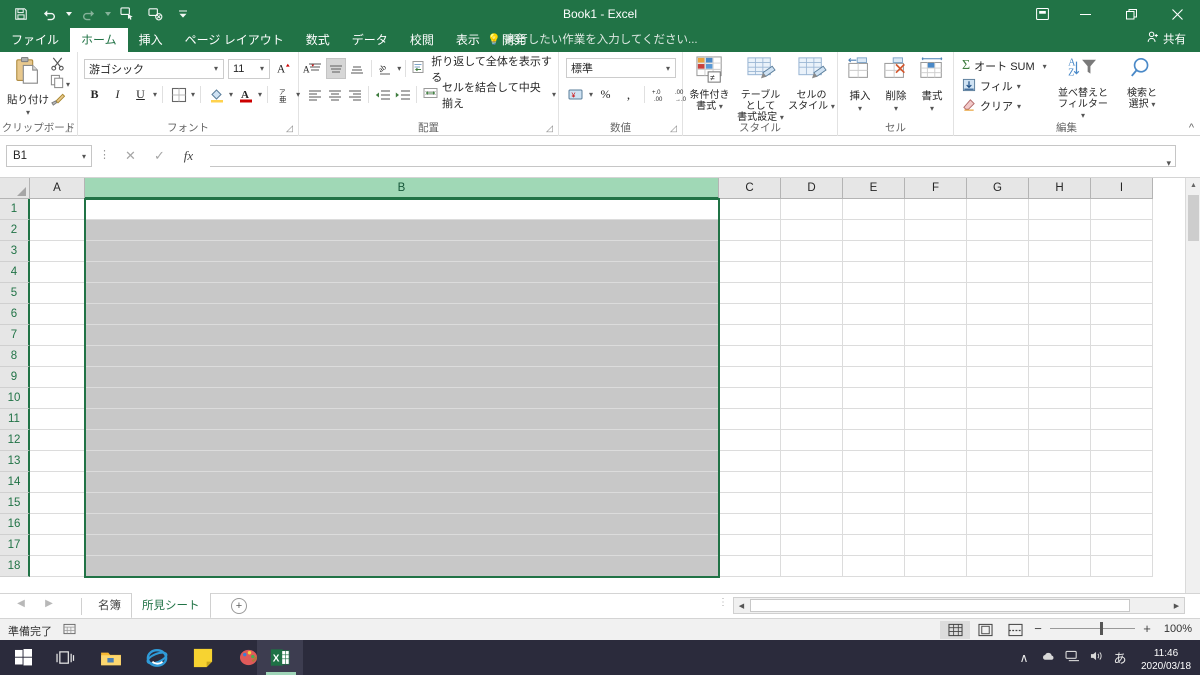 This screenshot has height=675, width=1200. I want to click on zoom-out-button: −, so click(1038, 628).